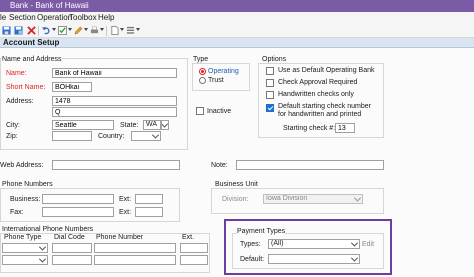 The width and height of the screenshot is (474, 277). What do you see at coordinates (129, 125) in the screenshot?
I see `state-label: State:` at bounding box center [129, 125].